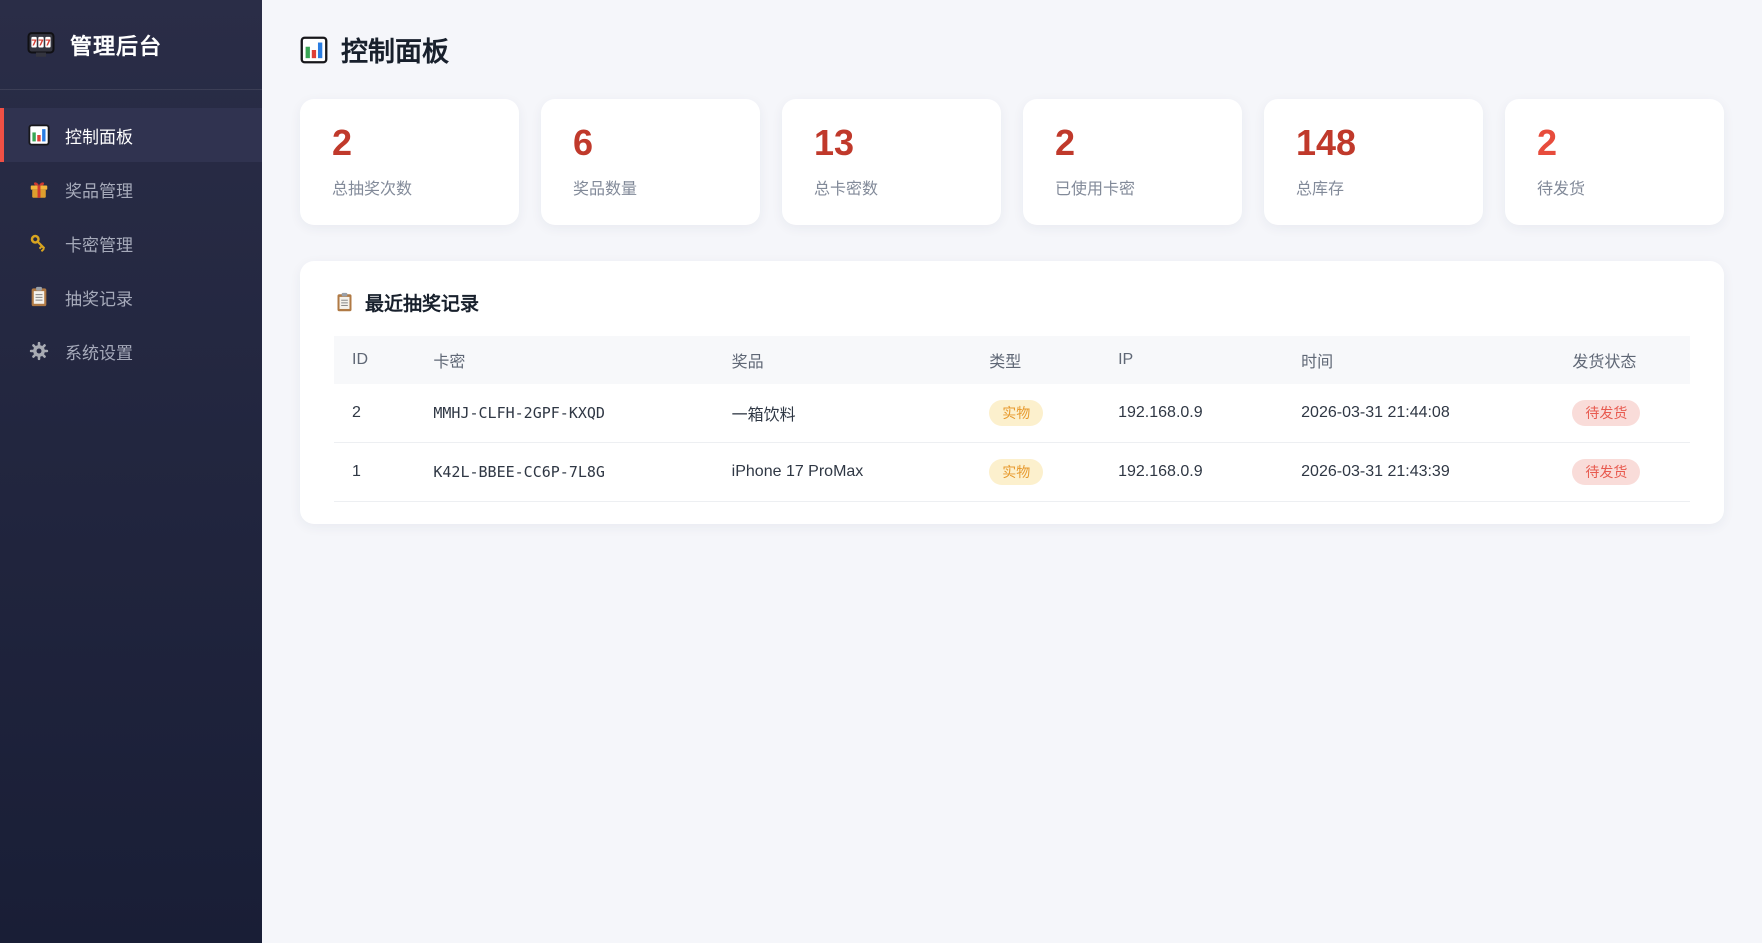  What do you see at coordinates (583, 142) in the screenshot?
I see `stat-value: 6` at bounding box center [583, 142].